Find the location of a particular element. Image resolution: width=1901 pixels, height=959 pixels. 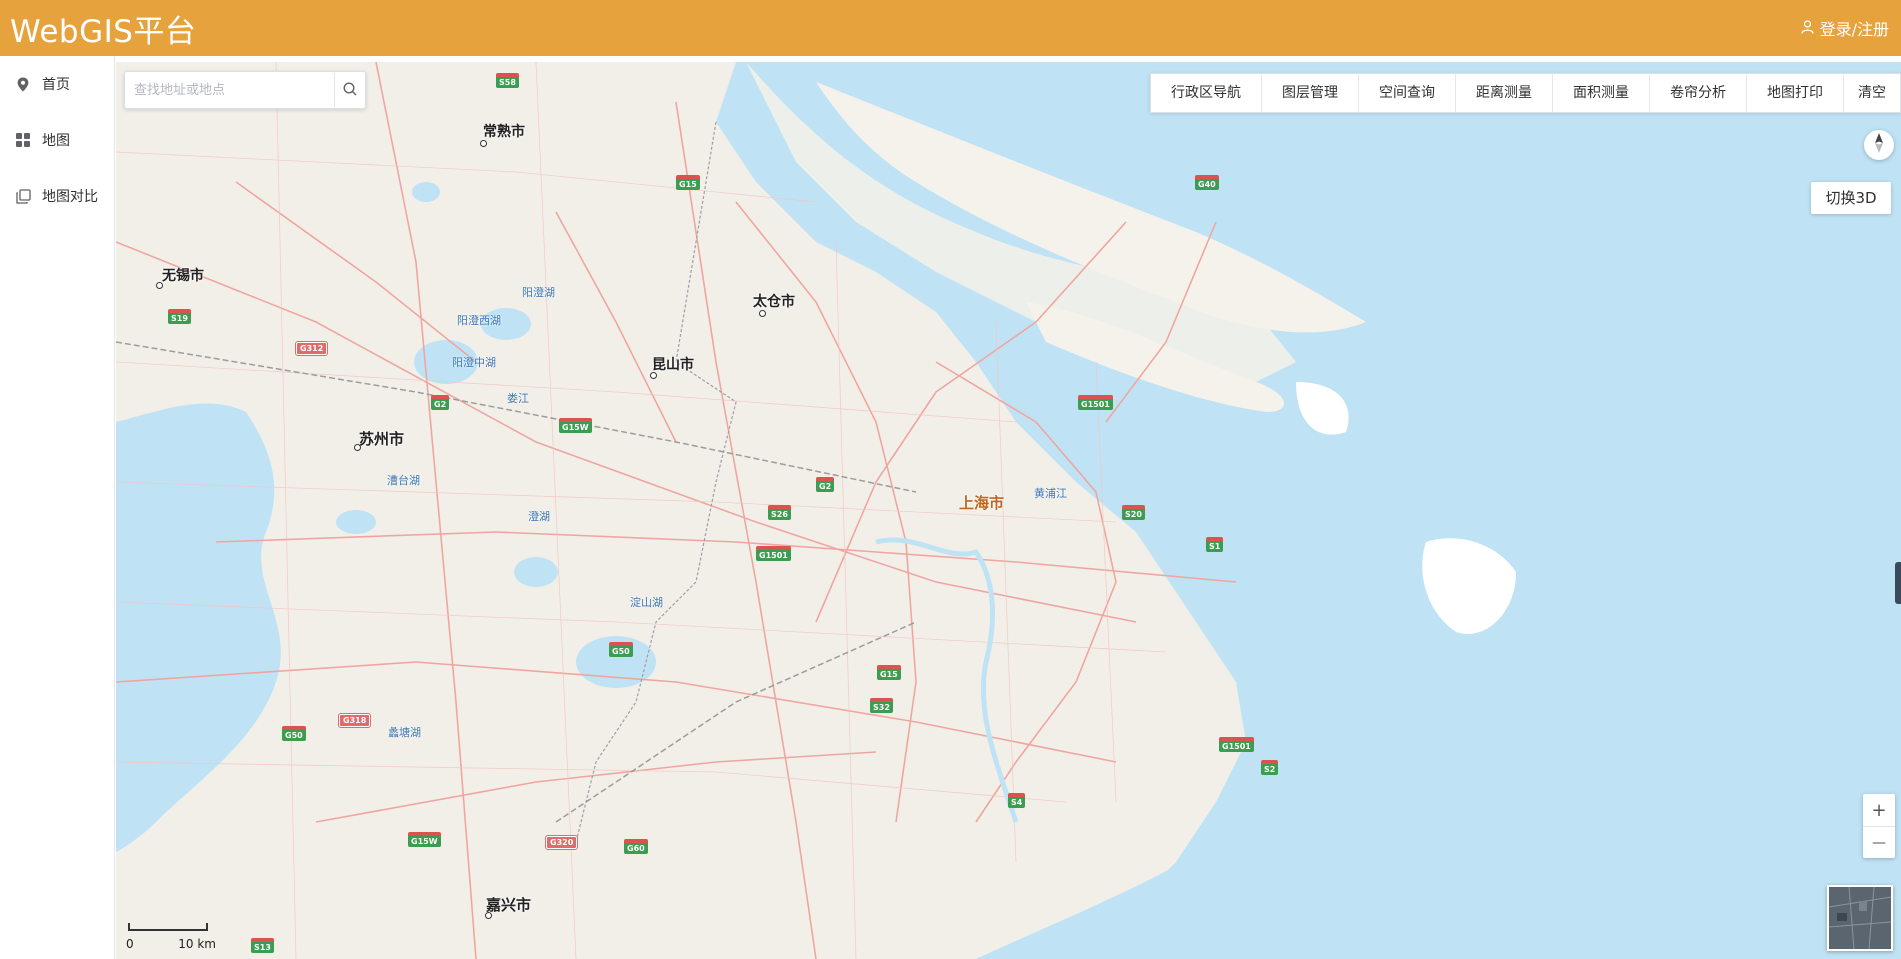

zoom-out-button: — is located at coordinates (1879, 843).